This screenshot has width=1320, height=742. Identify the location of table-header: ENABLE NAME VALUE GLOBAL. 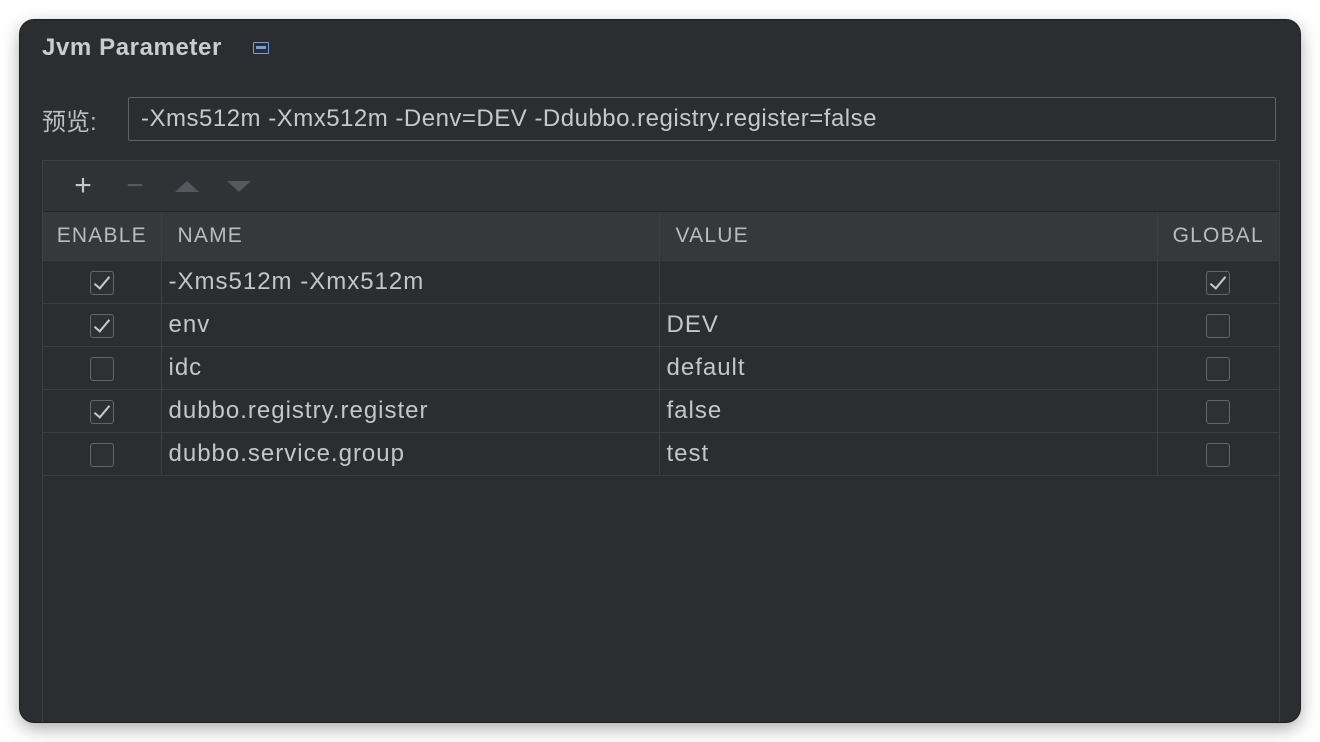
(661, 236).